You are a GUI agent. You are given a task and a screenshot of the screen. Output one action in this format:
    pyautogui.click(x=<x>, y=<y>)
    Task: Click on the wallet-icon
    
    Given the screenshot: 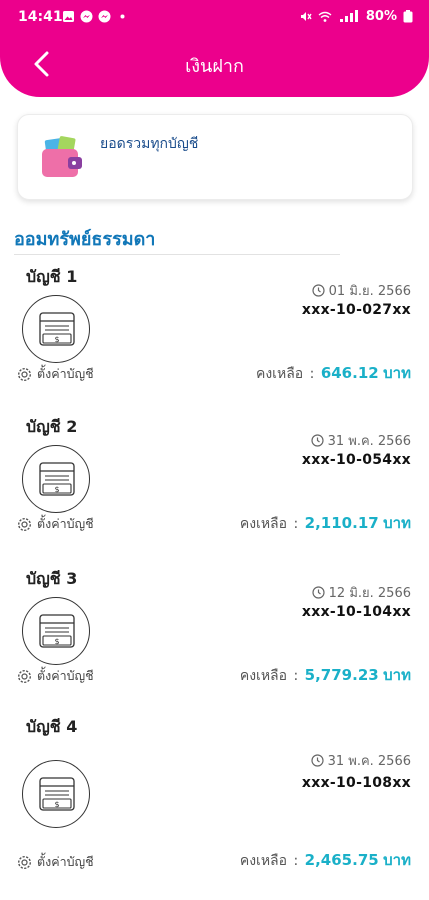 What is the action you would take?
    pyautogui.click(x=62, y=156)
    